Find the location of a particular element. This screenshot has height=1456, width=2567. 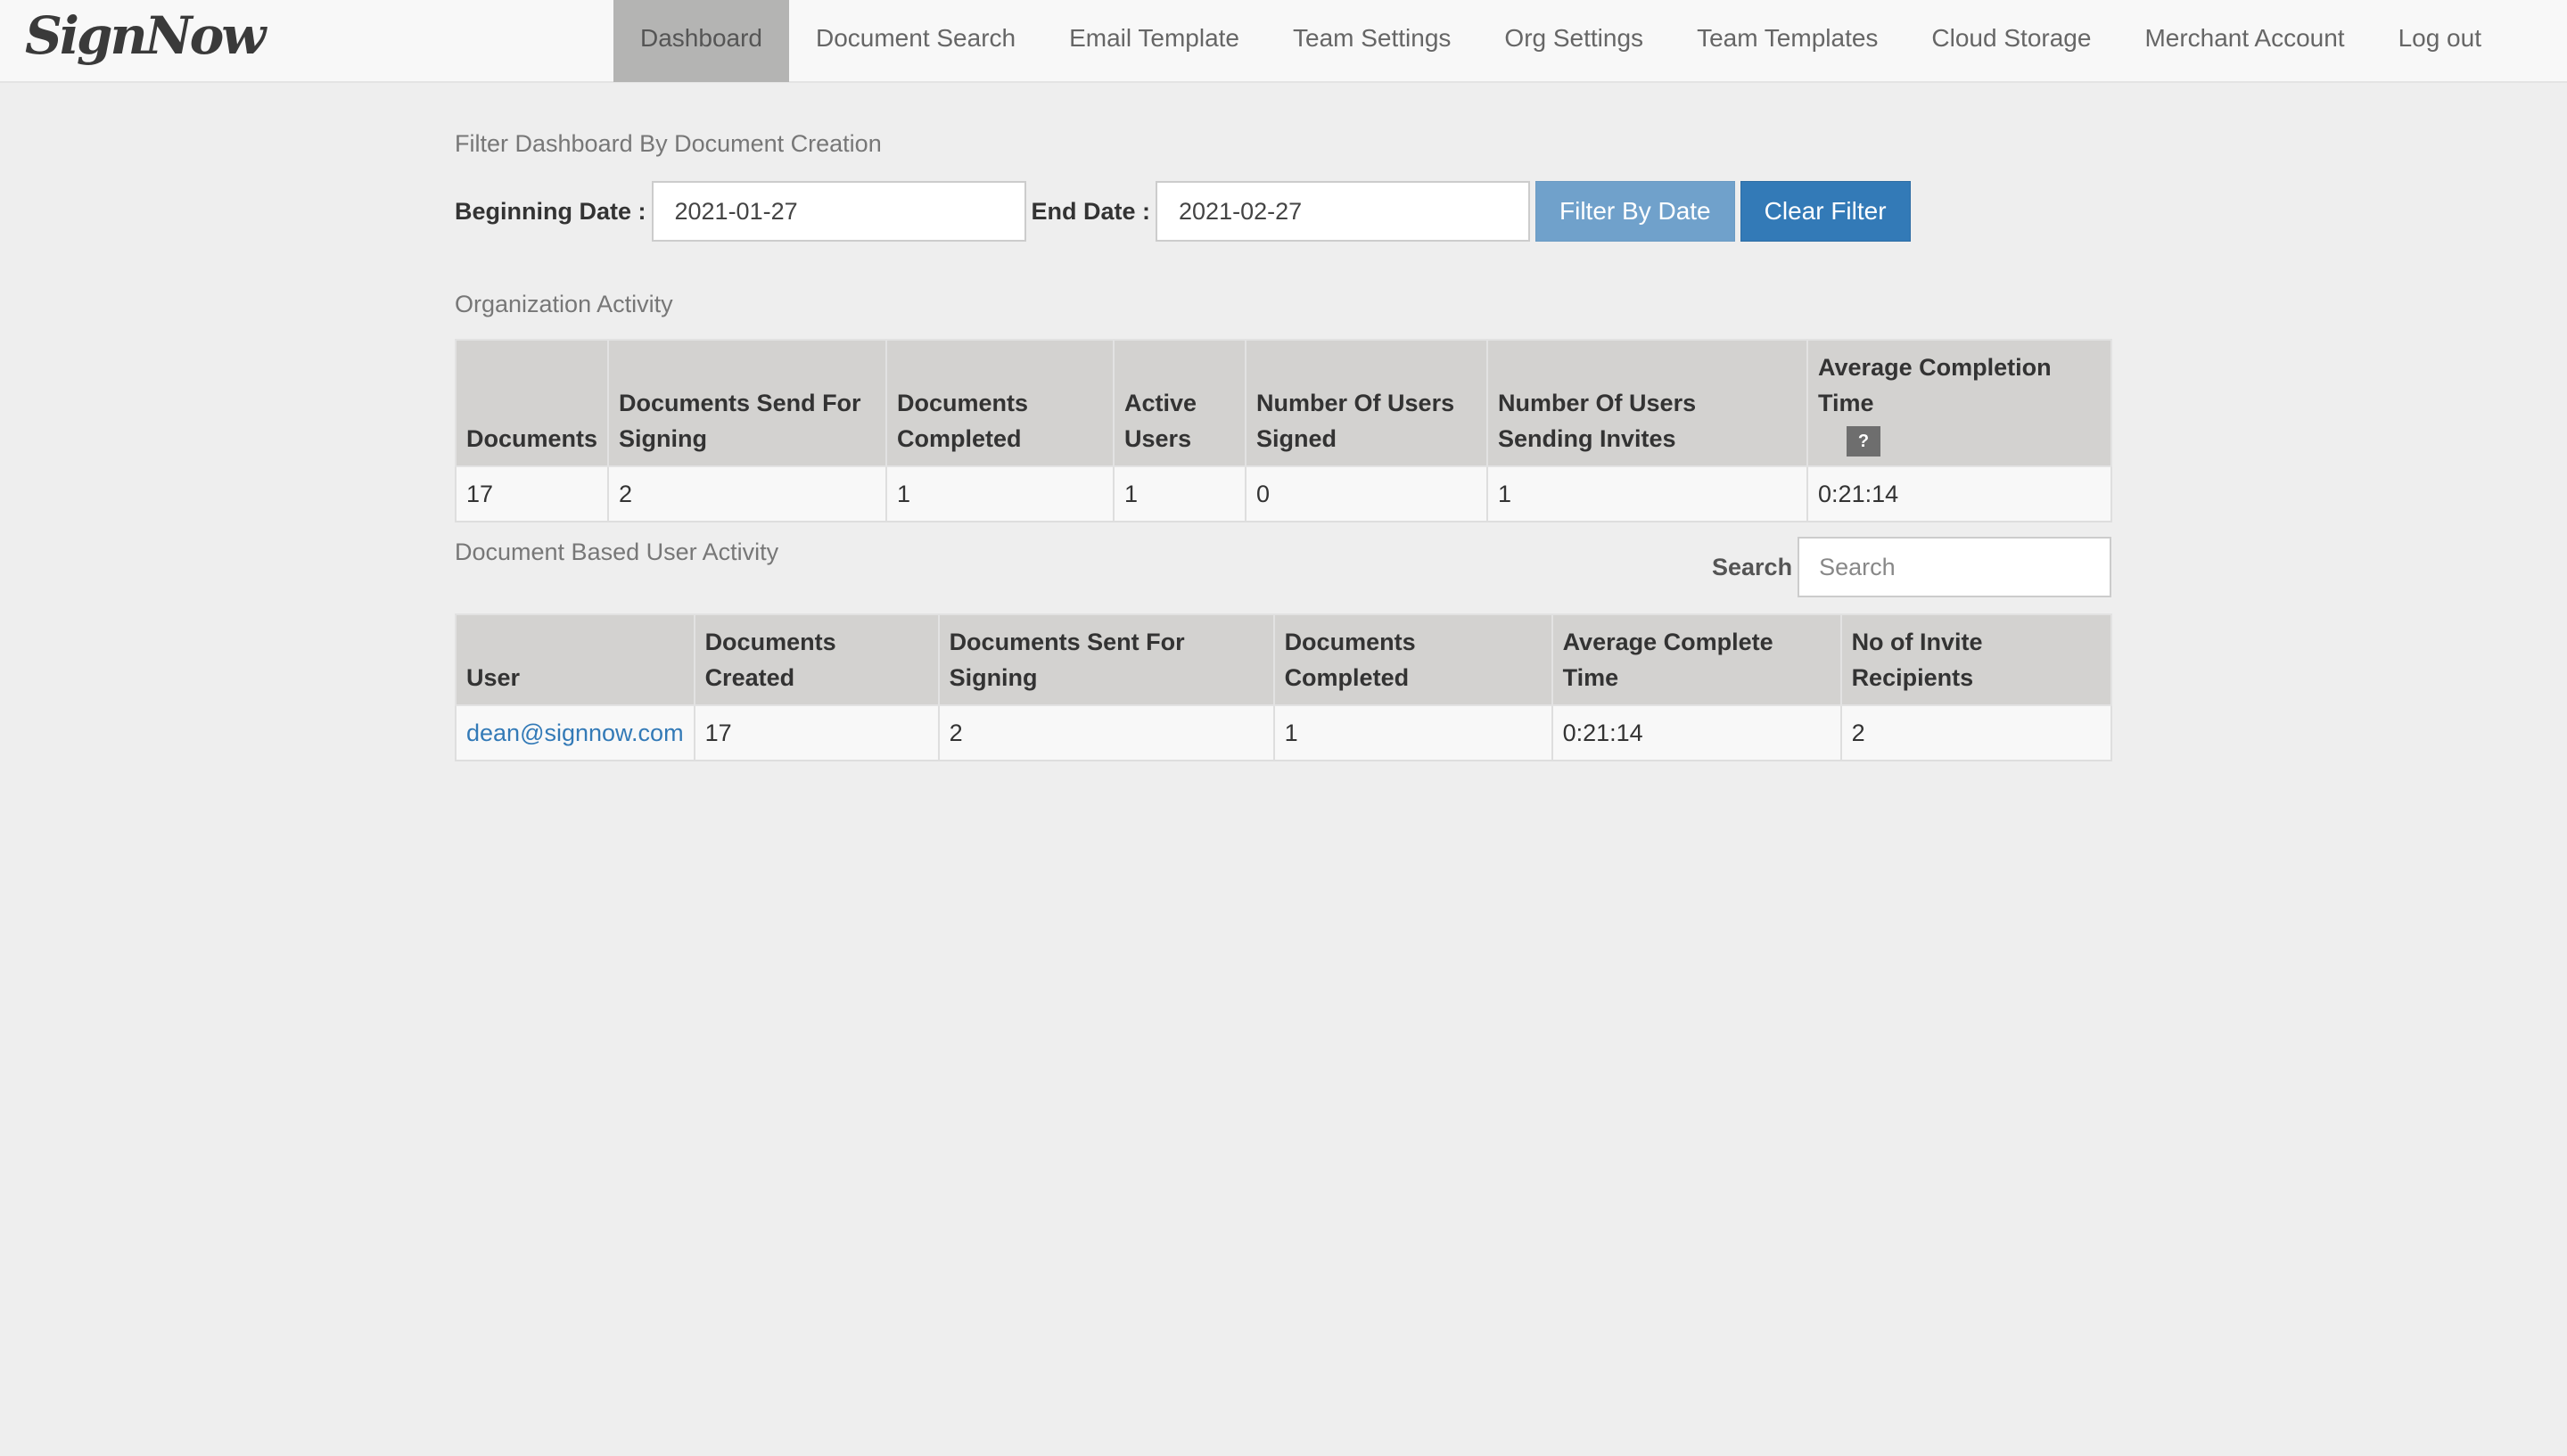

col-users-sending-invites: Number Of Users Sending Invites is located at coordinates (1647, 403).